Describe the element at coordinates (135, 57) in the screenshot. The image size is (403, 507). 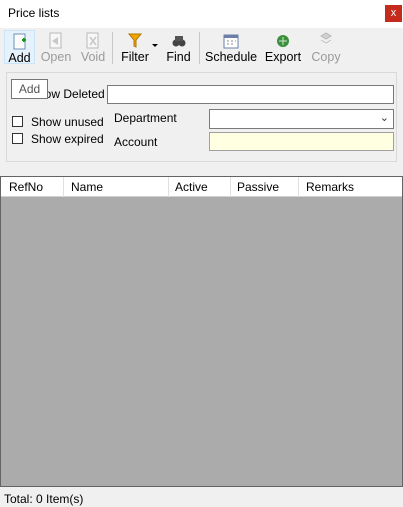
I see `filter-button-label: Filter` at that location.